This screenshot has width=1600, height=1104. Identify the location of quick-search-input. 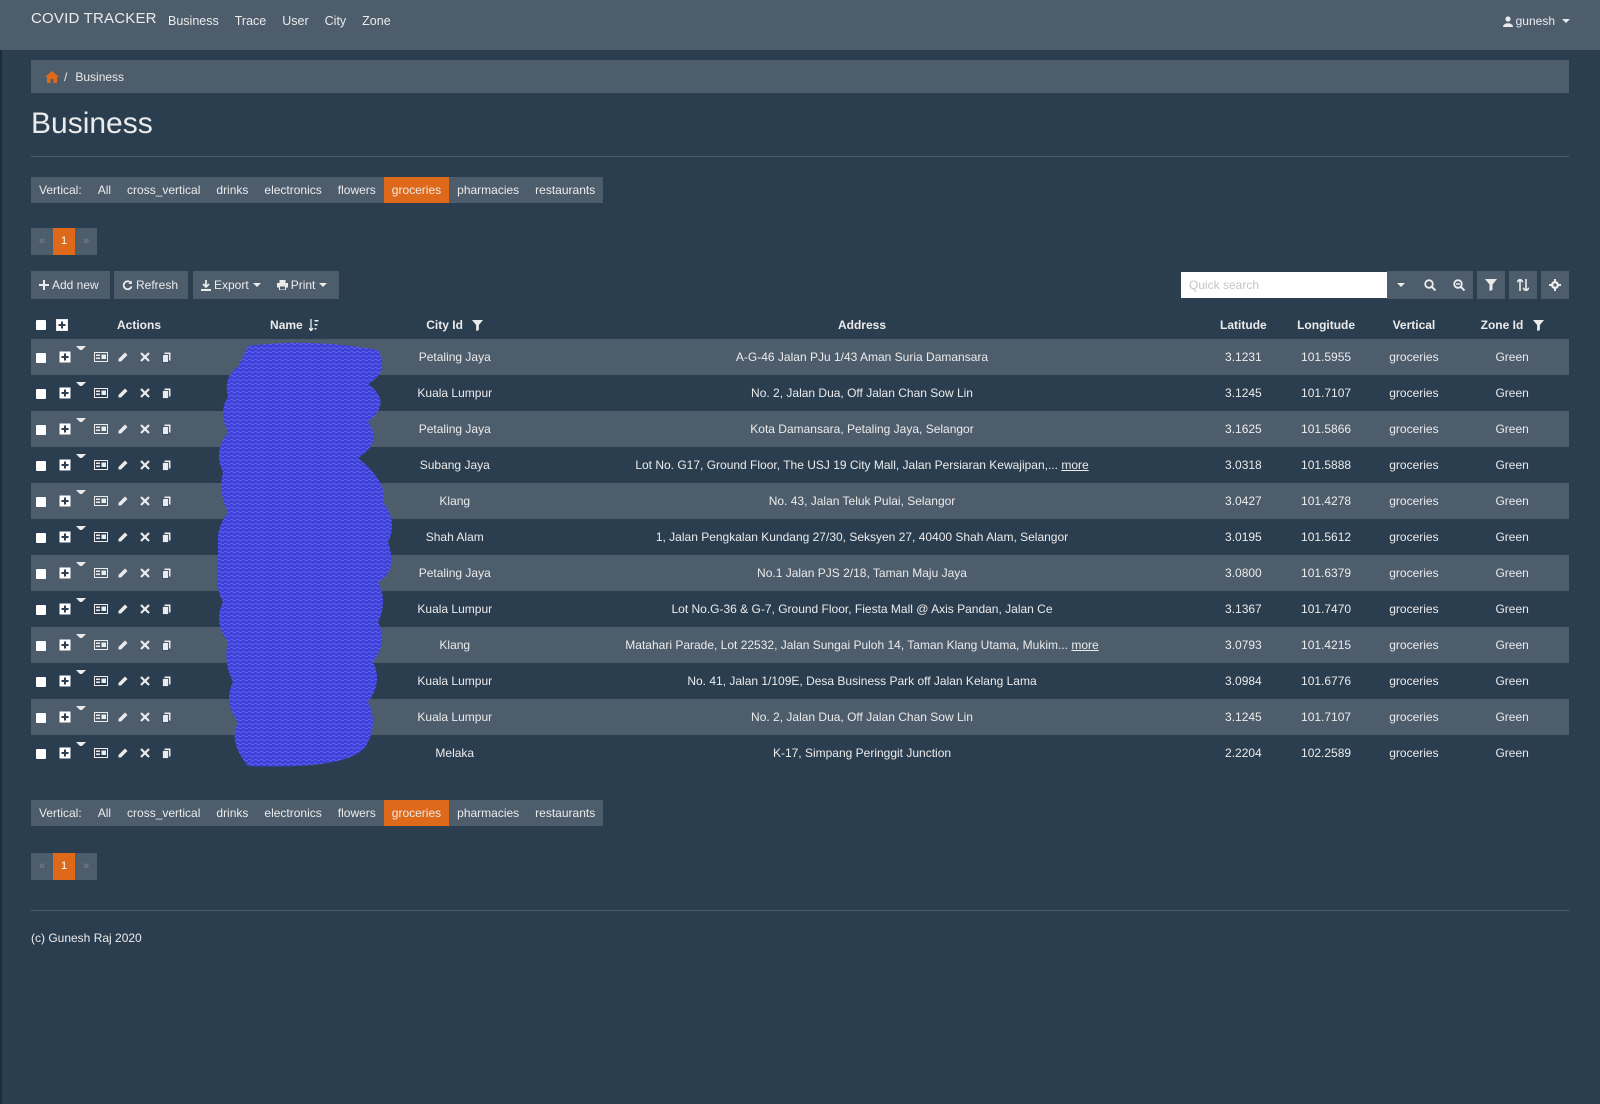
(1284, 285).